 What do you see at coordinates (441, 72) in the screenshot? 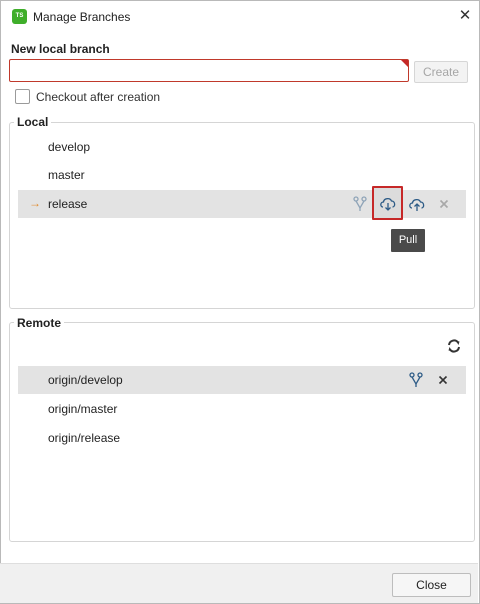
I see `create-button: Create` at bounding box center [441, 72].